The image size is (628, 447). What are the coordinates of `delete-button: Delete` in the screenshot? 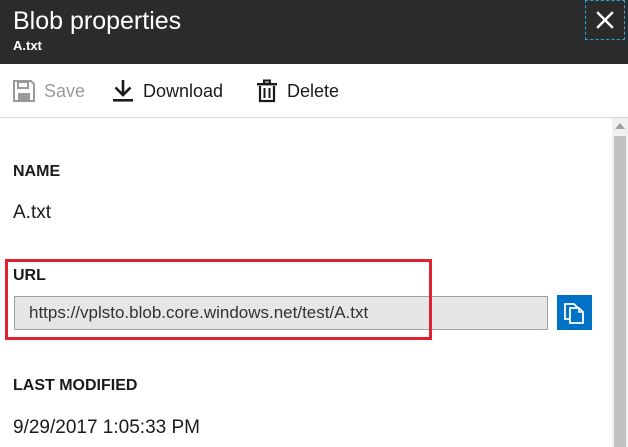 It's located at (297, 91).